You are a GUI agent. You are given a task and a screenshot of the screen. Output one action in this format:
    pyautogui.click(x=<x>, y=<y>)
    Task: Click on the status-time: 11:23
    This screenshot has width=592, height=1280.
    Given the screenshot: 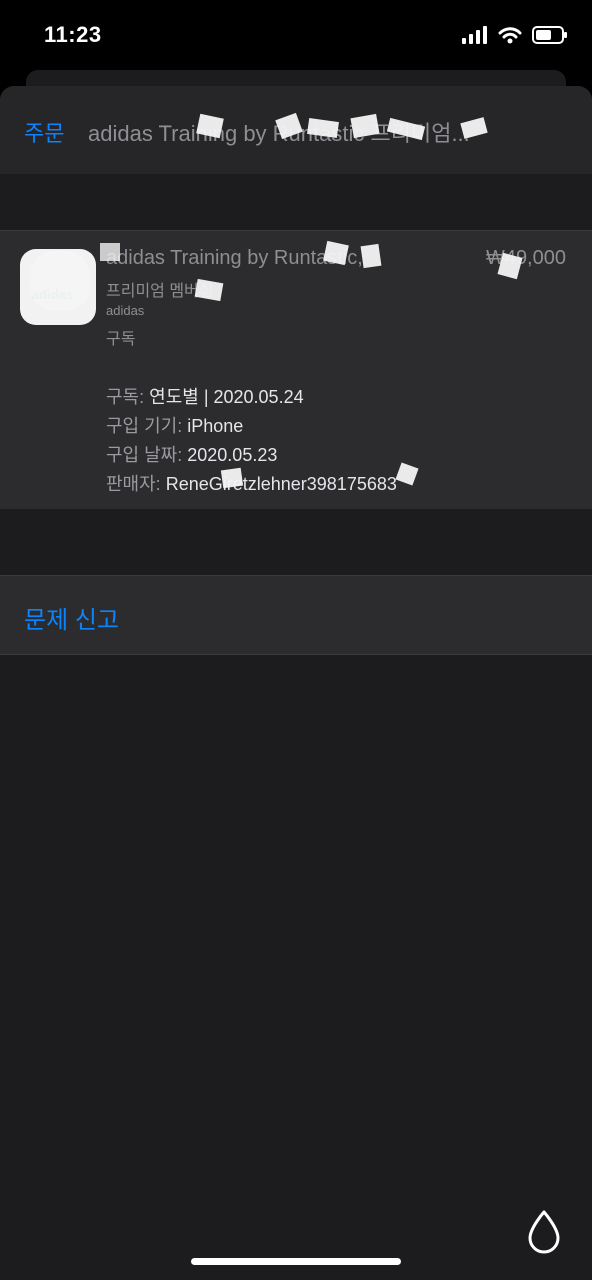 What is the action you would take?
    pyautogui.click(x=73, y=34)
    